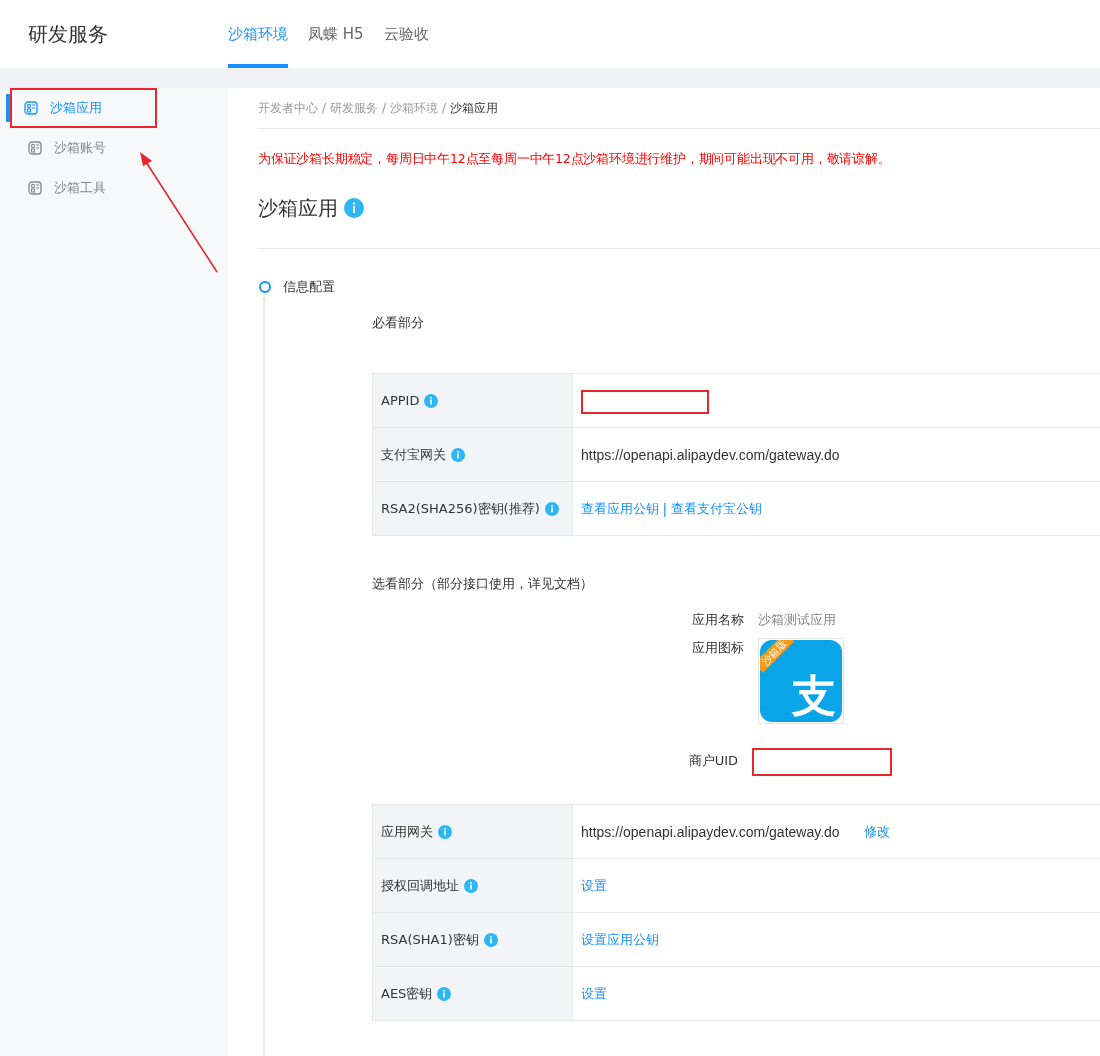 This screenshot has width=1100, height=1056. What do you see at coordinates (407, 831) in the screenshot?
I see `field-label: 应用网关` at bounding box center [407, 831].